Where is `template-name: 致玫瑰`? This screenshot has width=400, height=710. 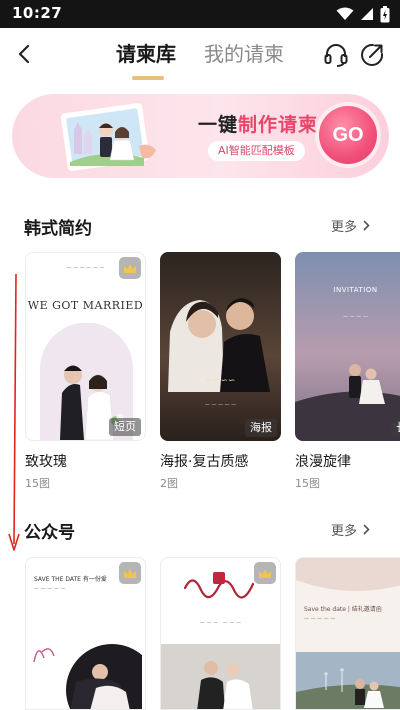 template-name: 致玫瑰 is located at coordinates (46, 462).